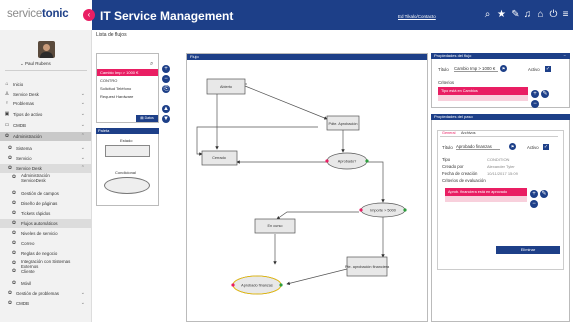  What do you see at coordinates (45, 158) in the screenshot?
I see `sidebar-item: ✿ Servicio ⌄` at bounding box center [45, 158].